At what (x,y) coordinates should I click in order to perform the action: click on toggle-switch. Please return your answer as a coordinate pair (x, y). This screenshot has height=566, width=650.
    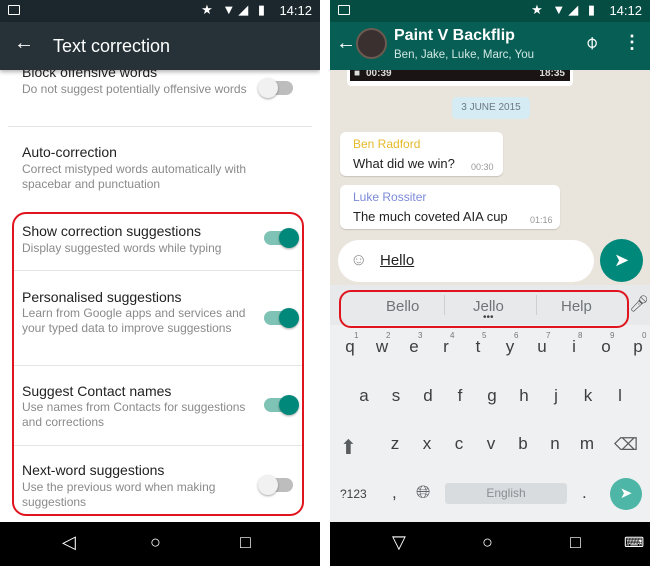
    Looking at the image, I should click on (275, 88).